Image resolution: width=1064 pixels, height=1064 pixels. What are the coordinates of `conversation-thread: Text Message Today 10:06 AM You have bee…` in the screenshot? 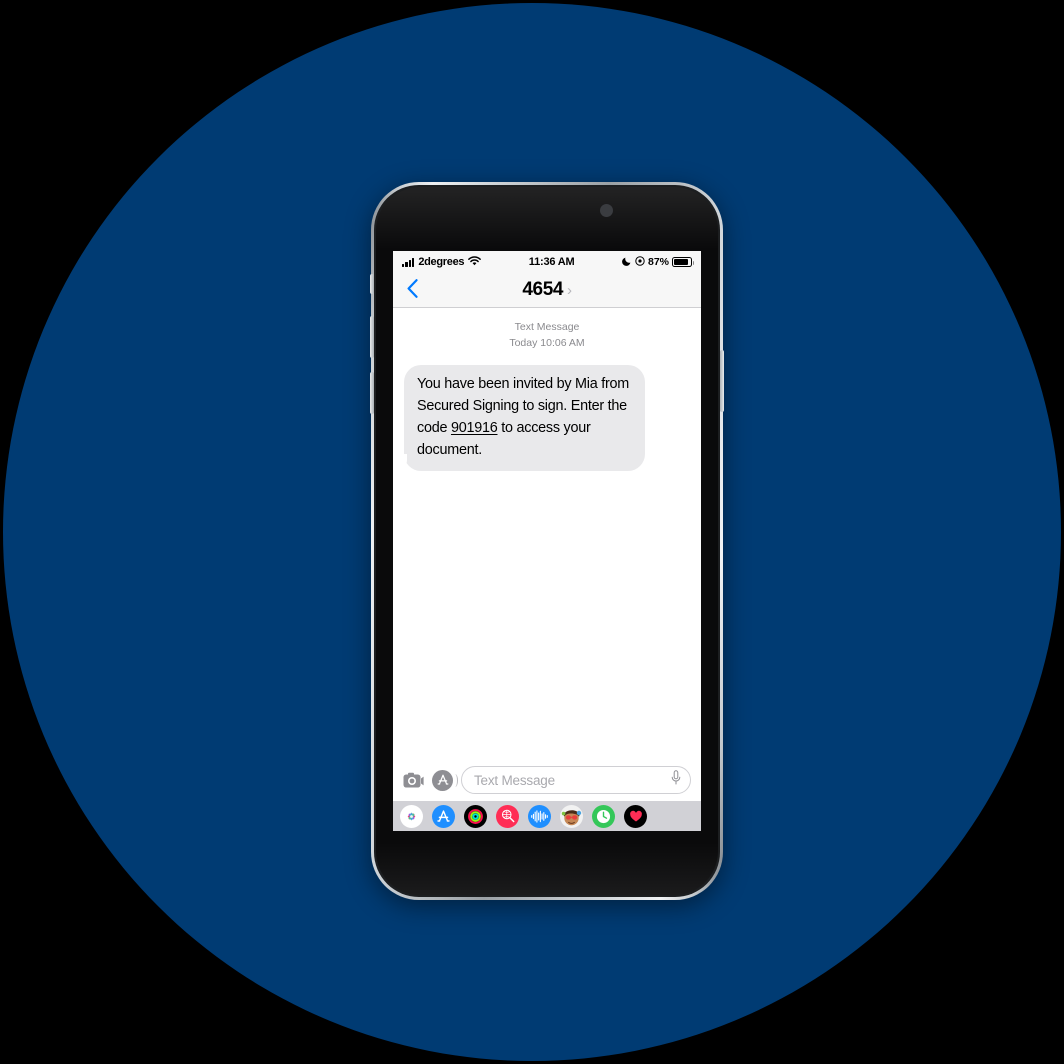 It's located at (547, 533).